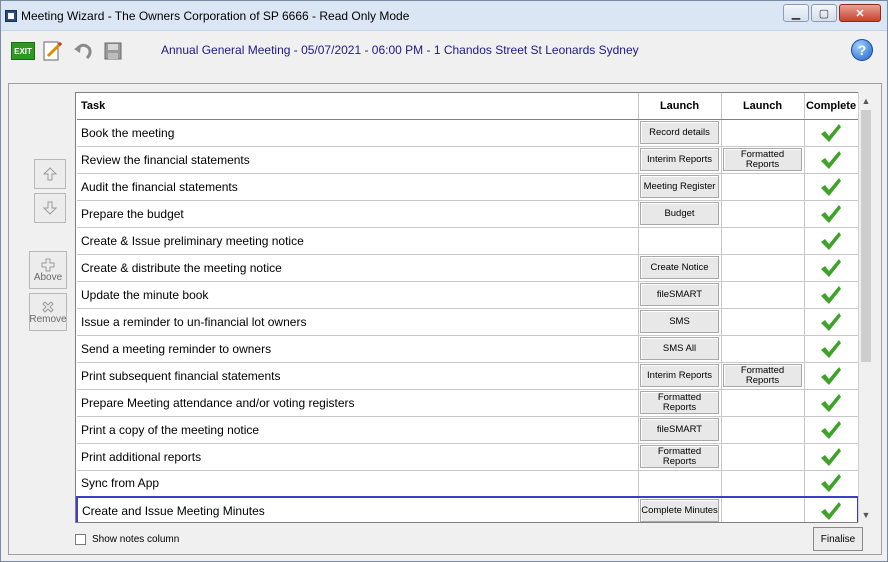  What do you see at coordinates (136, 539) in the screenshot?
I see `show-notes-label: Show notes column` at bounding box center [136, 539].